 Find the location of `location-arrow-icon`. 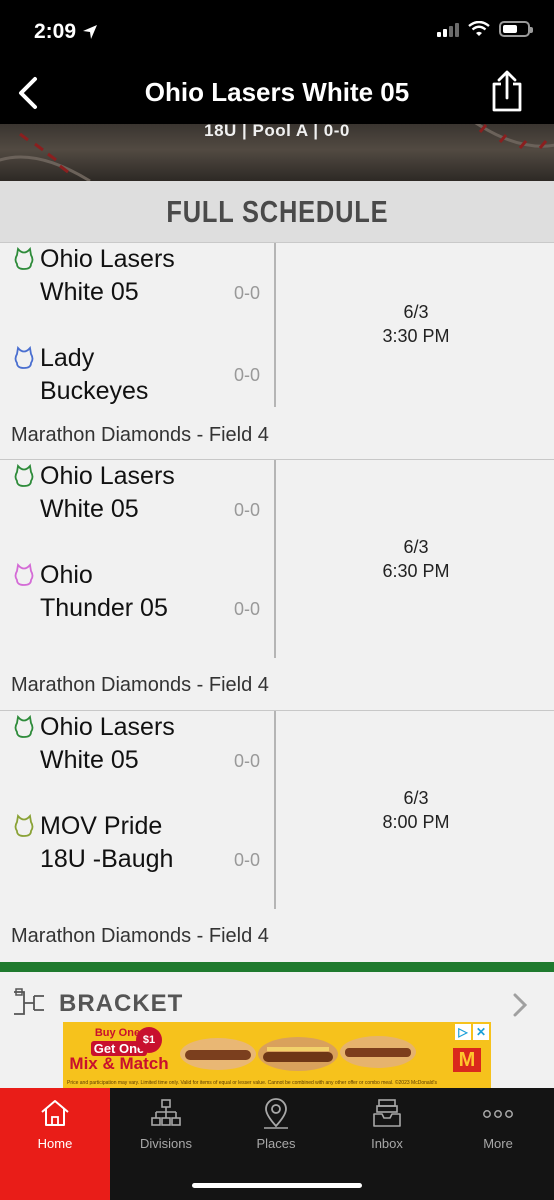

location-arrow-icon is located at coordinates (90, 32).